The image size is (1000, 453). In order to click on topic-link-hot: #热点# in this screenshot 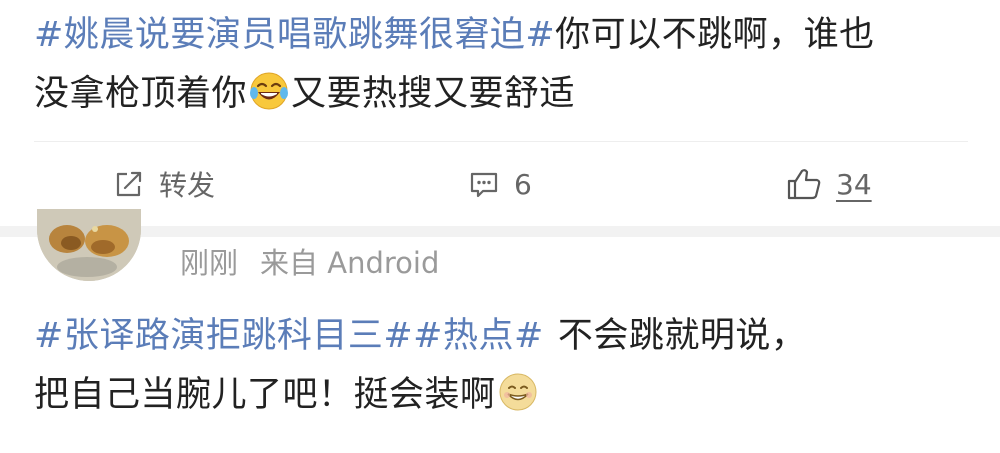, I will do `click(478, 336)`.